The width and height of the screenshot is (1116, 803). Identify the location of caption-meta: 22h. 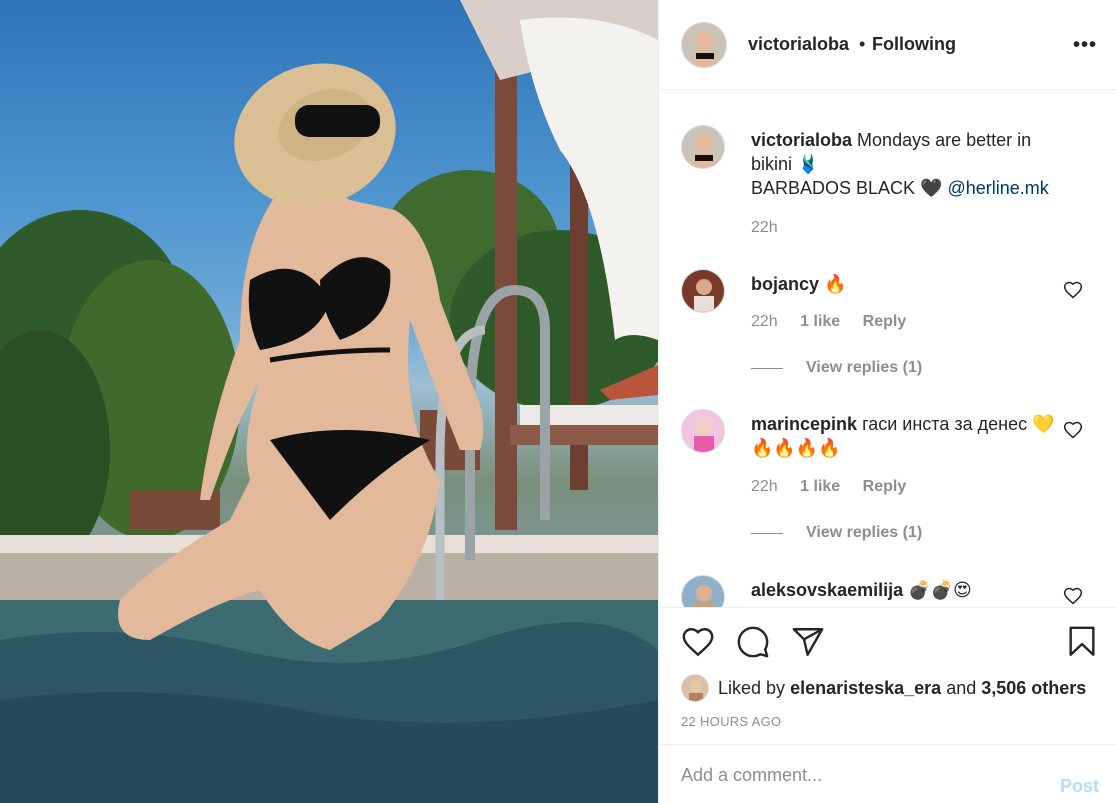
(773, 228).